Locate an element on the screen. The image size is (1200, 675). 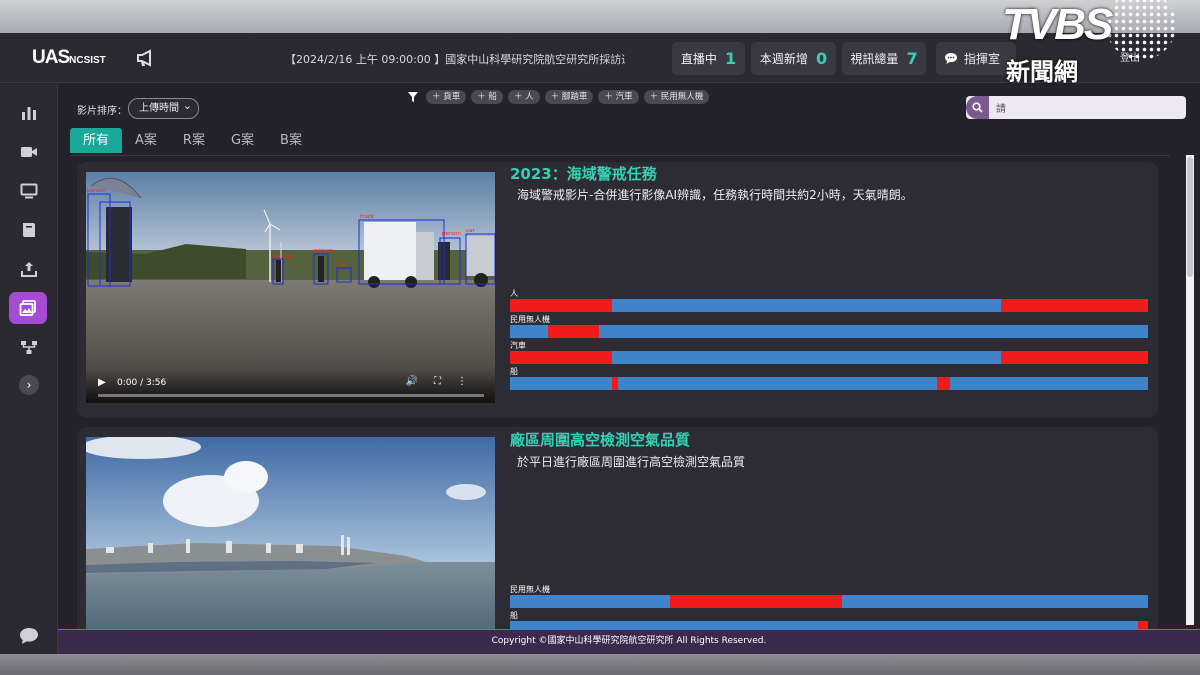
sidebar-item-dashboard is located at coordinates (29, 113).